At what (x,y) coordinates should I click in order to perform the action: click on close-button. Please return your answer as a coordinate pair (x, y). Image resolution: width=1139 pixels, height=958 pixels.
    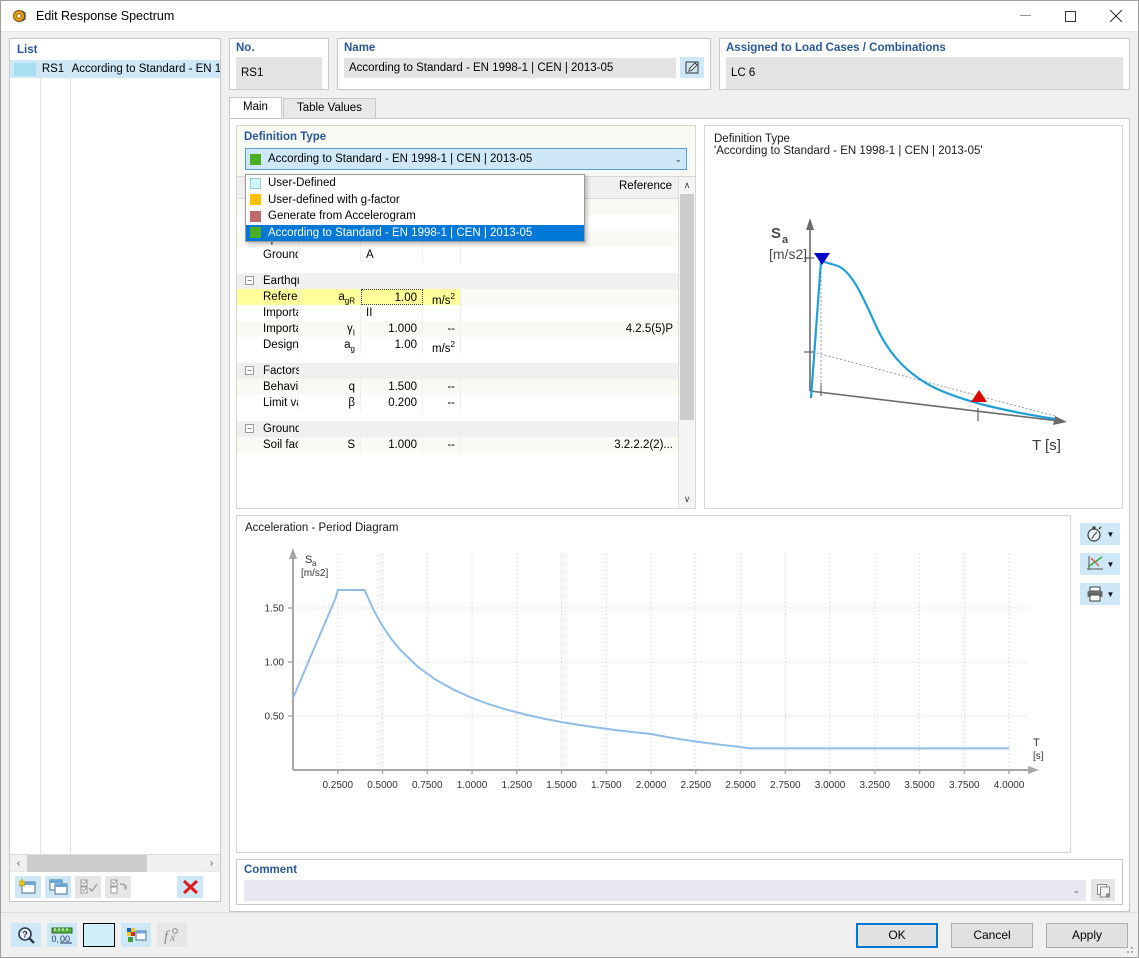
    Looking at the image, I should click on (1115, 16).